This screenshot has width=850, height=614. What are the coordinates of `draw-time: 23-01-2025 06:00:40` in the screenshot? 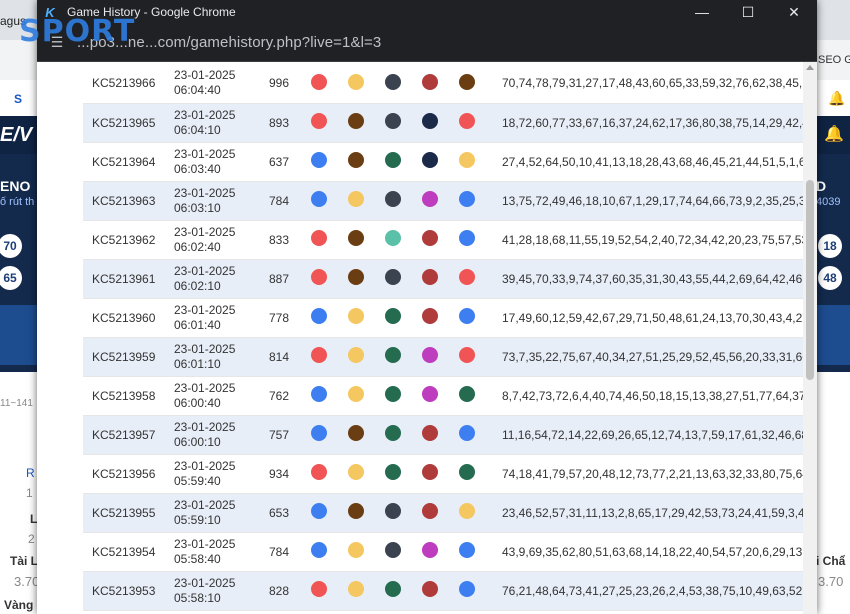 It's located at (221, 396).